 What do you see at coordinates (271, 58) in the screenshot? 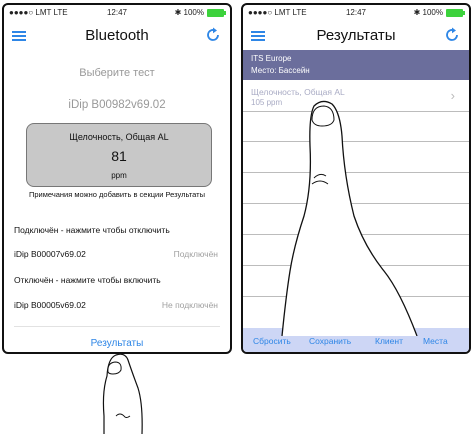
I see `client-name: ITS Europe` at bounding box center [271, 58].